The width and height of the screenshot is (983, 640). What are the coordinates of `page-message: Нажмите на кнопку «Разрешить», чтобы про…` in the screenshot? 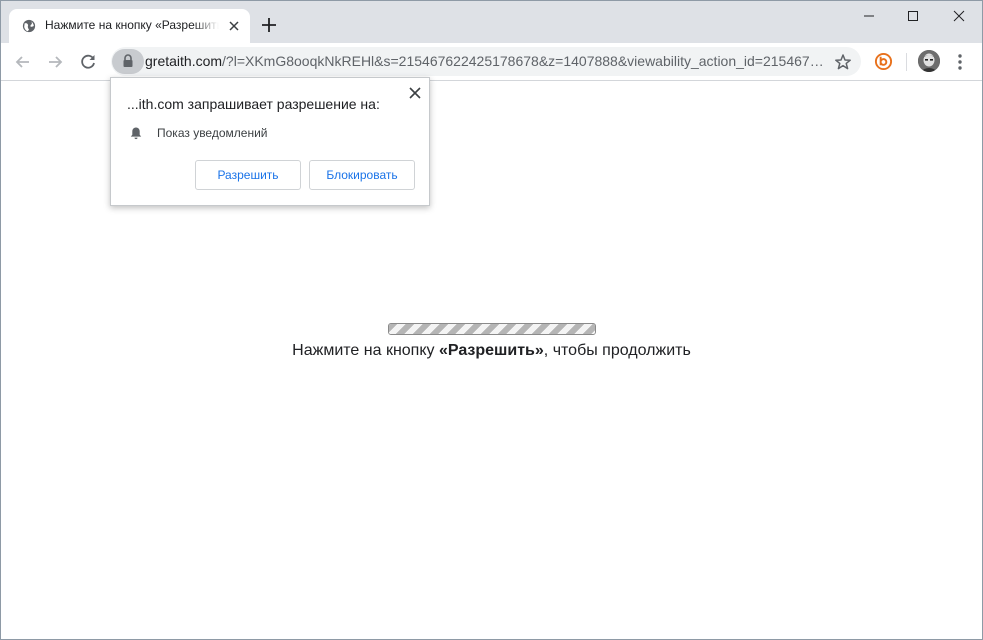 It's located at (491, 351).